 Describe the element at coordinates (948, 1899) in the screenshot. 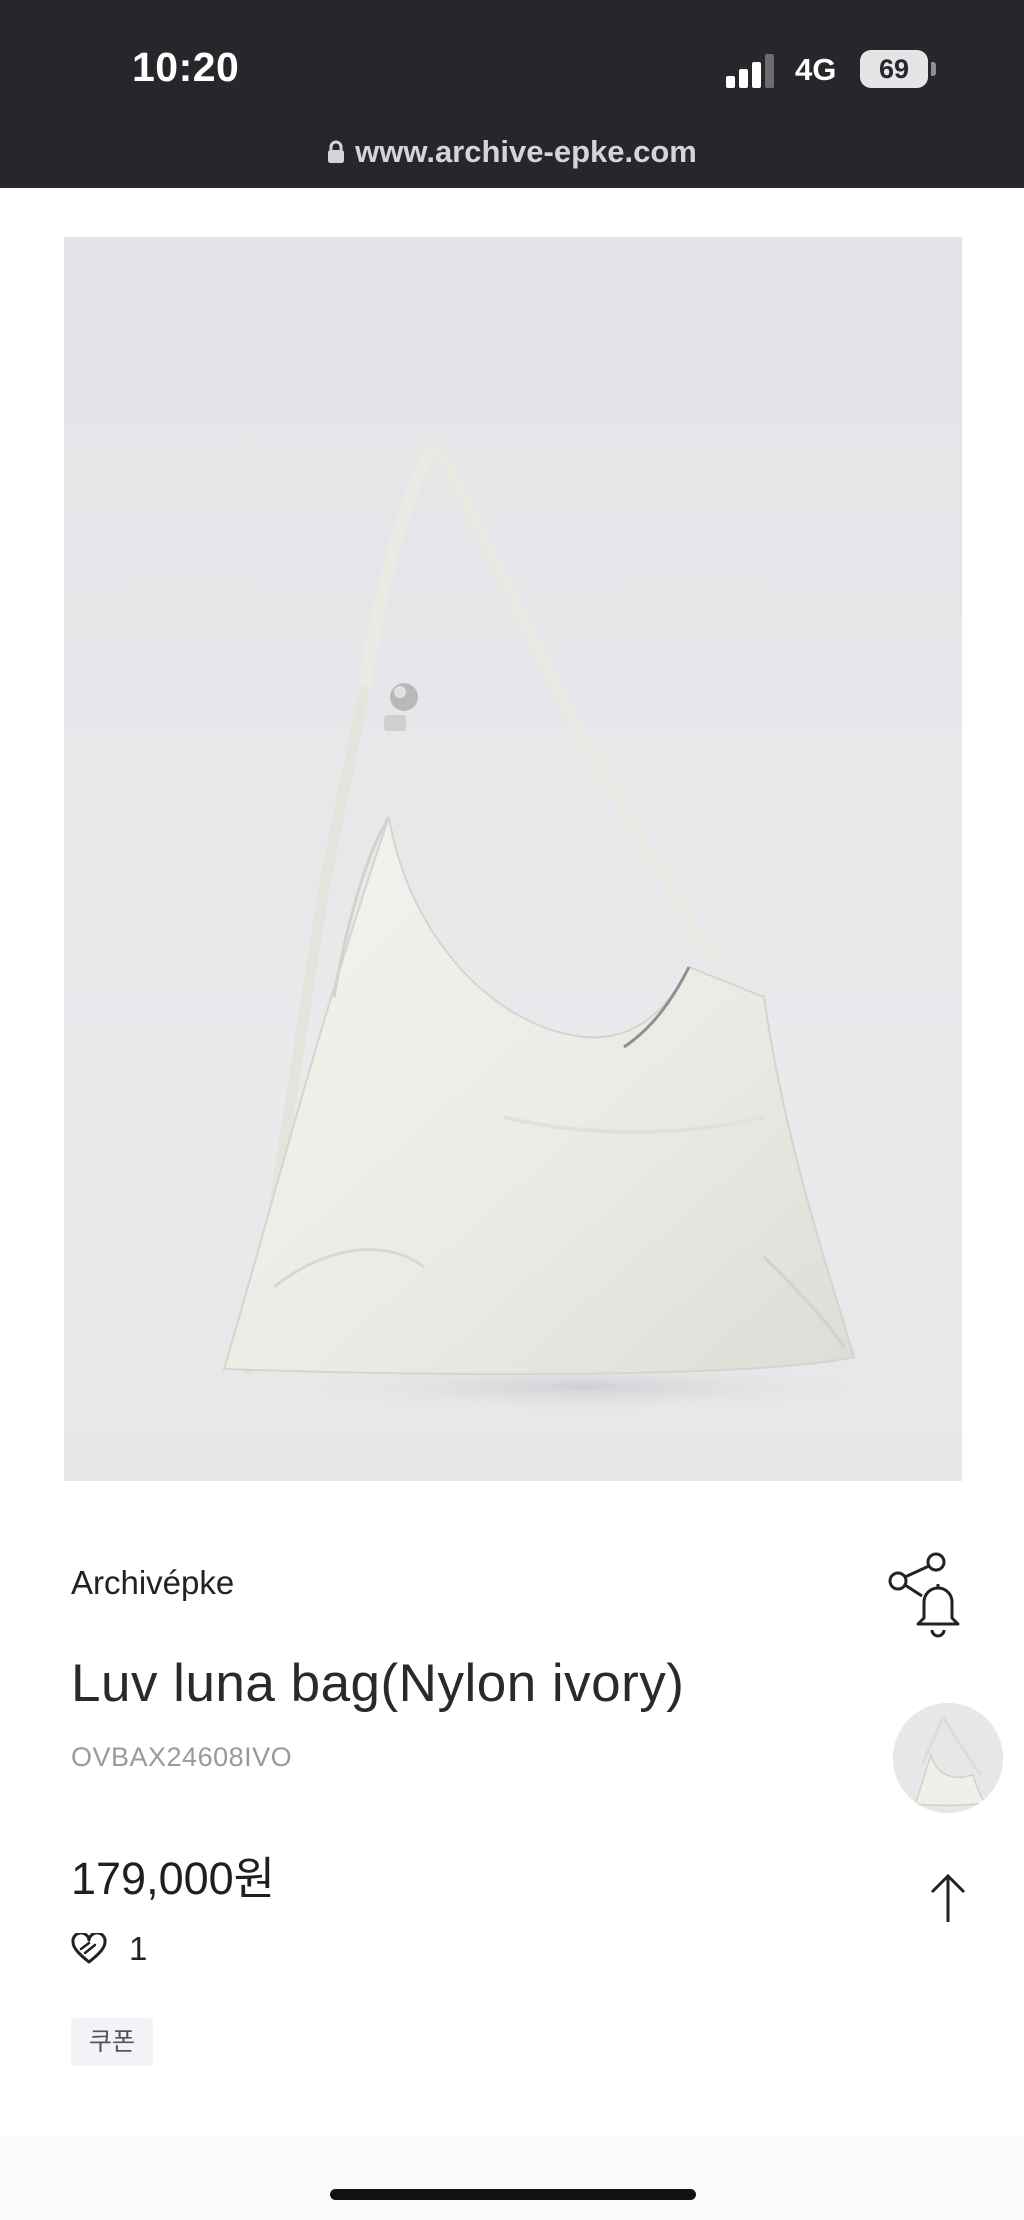

I see `arrow-up-icon` at that location.